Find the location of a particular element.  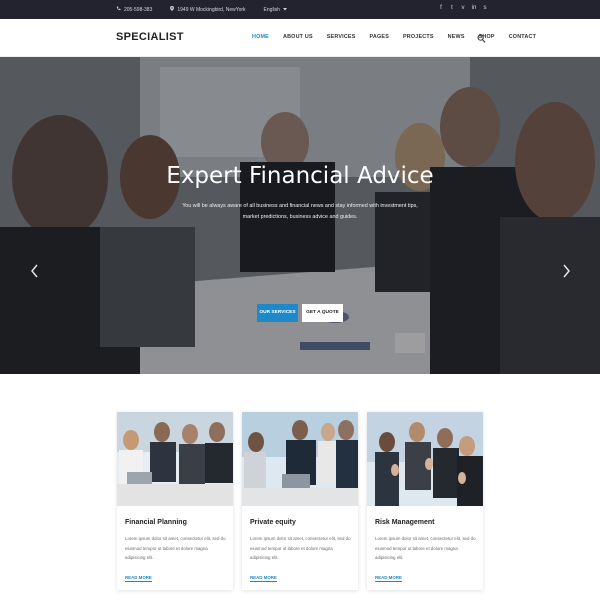

hero-title: Expert Financial Advice is located at coordinates (300, 176).